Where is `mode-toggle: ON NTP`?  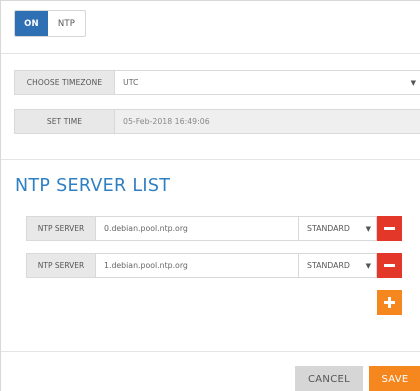
mode-toggle: ON NTP is located at coordinates (50, 23).